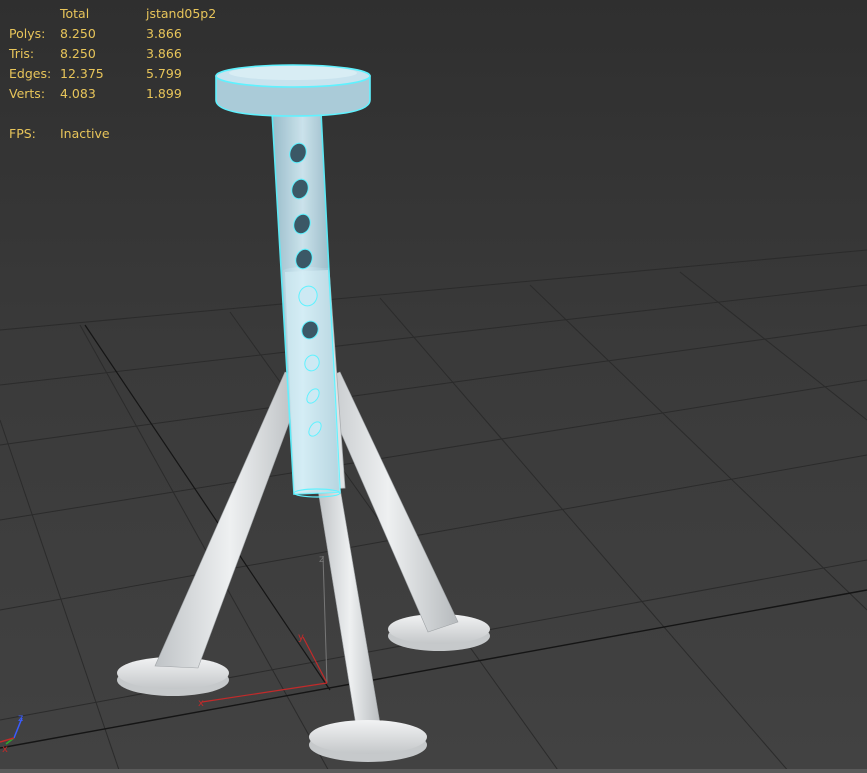 The height and width of the screenshot is (773, 867). What do you see at coordinates (368, 741) in the screenshot?
I see `foot-pad-front` at bounding box center [368, 741].